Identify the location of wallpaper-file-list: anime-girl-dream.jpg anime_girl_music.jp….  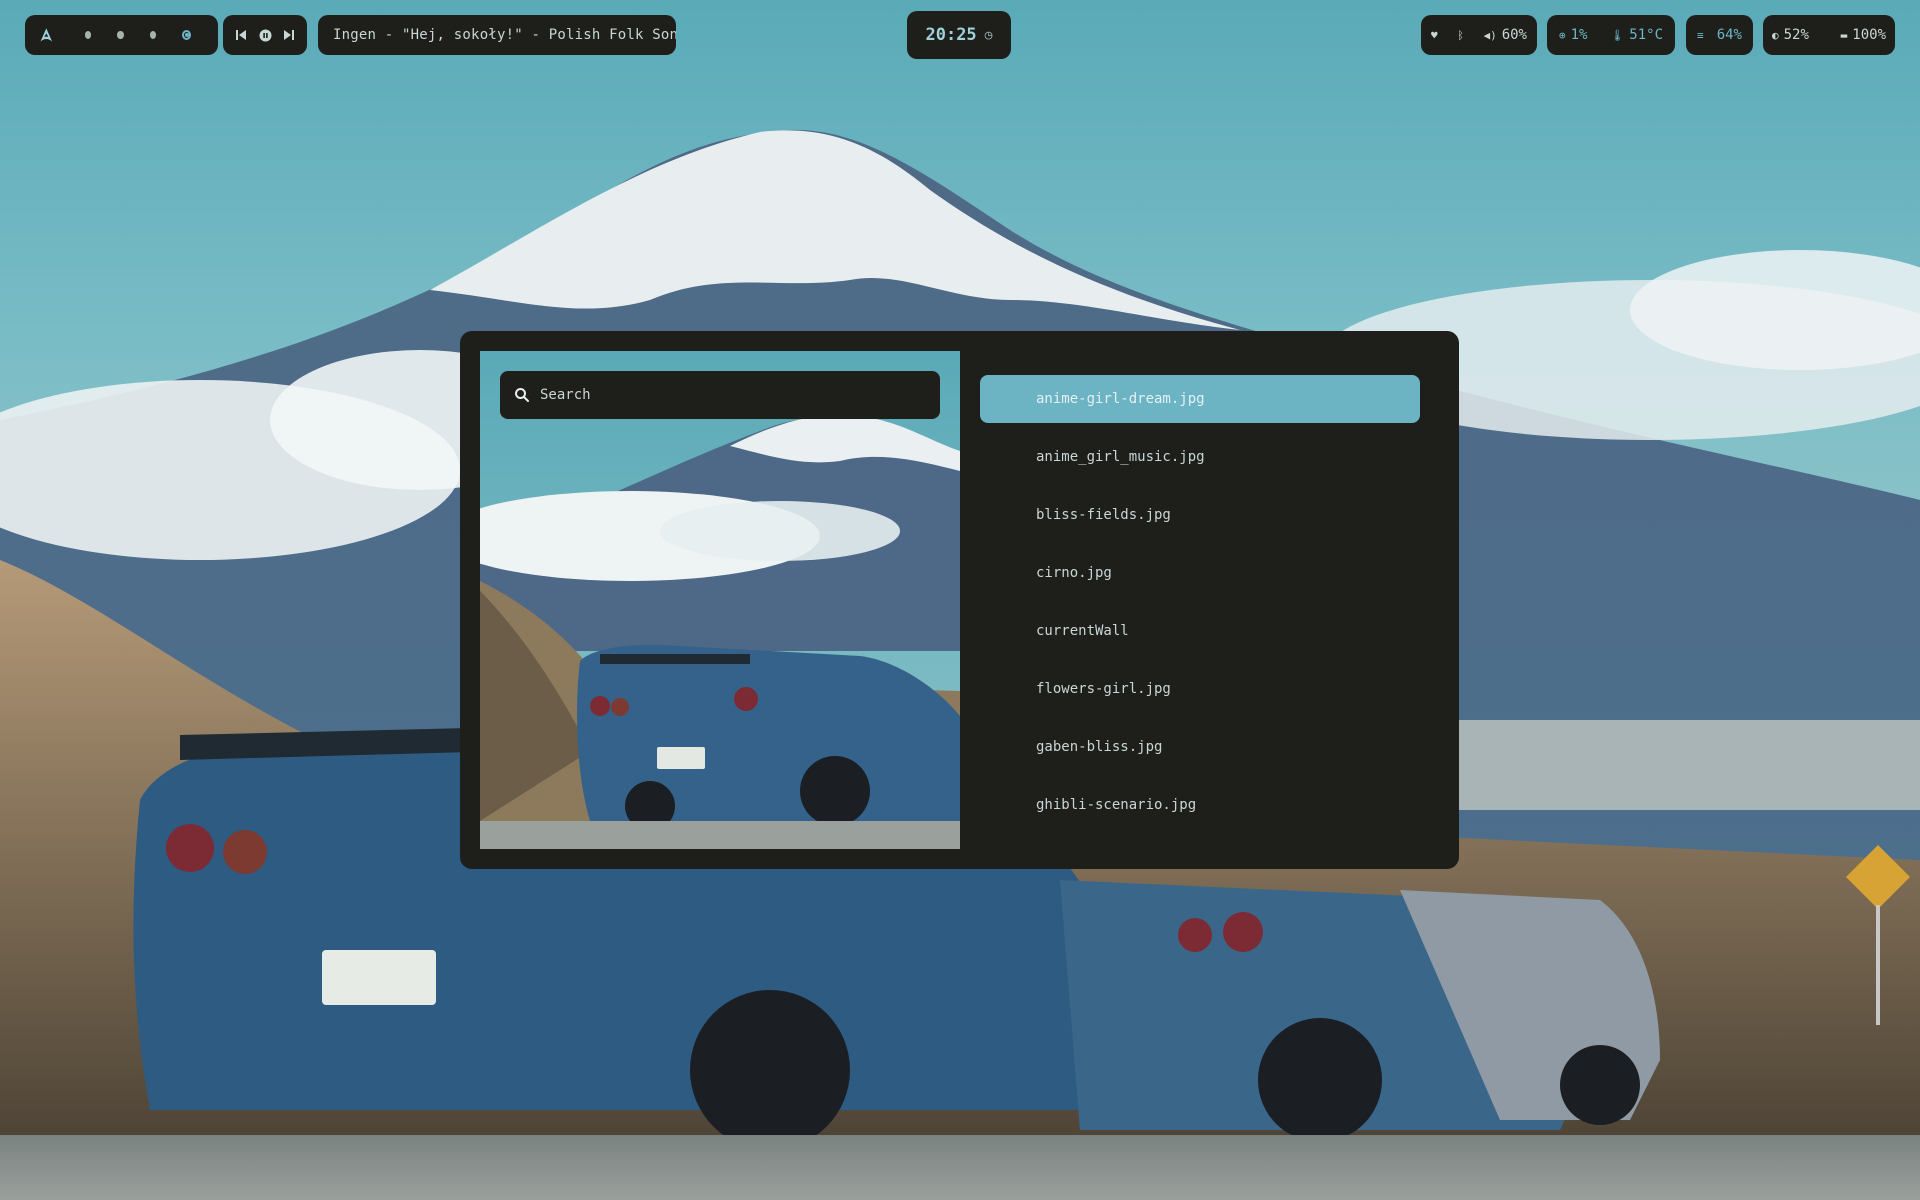
(1200, 607).